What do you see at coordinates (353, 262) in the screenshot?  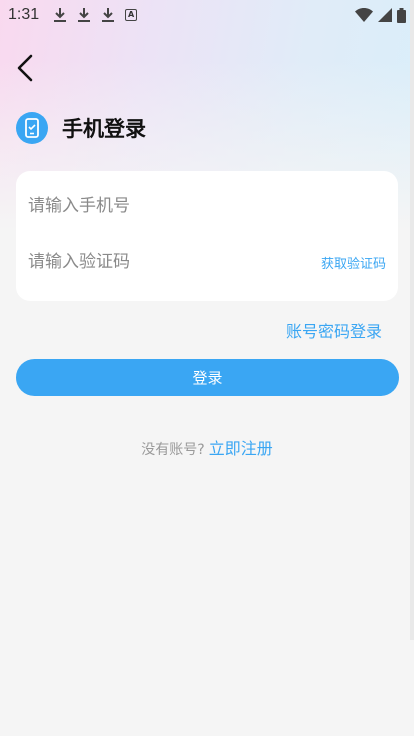 I see `get-code-button: 获取验证码` at bounding box center [353, 262].